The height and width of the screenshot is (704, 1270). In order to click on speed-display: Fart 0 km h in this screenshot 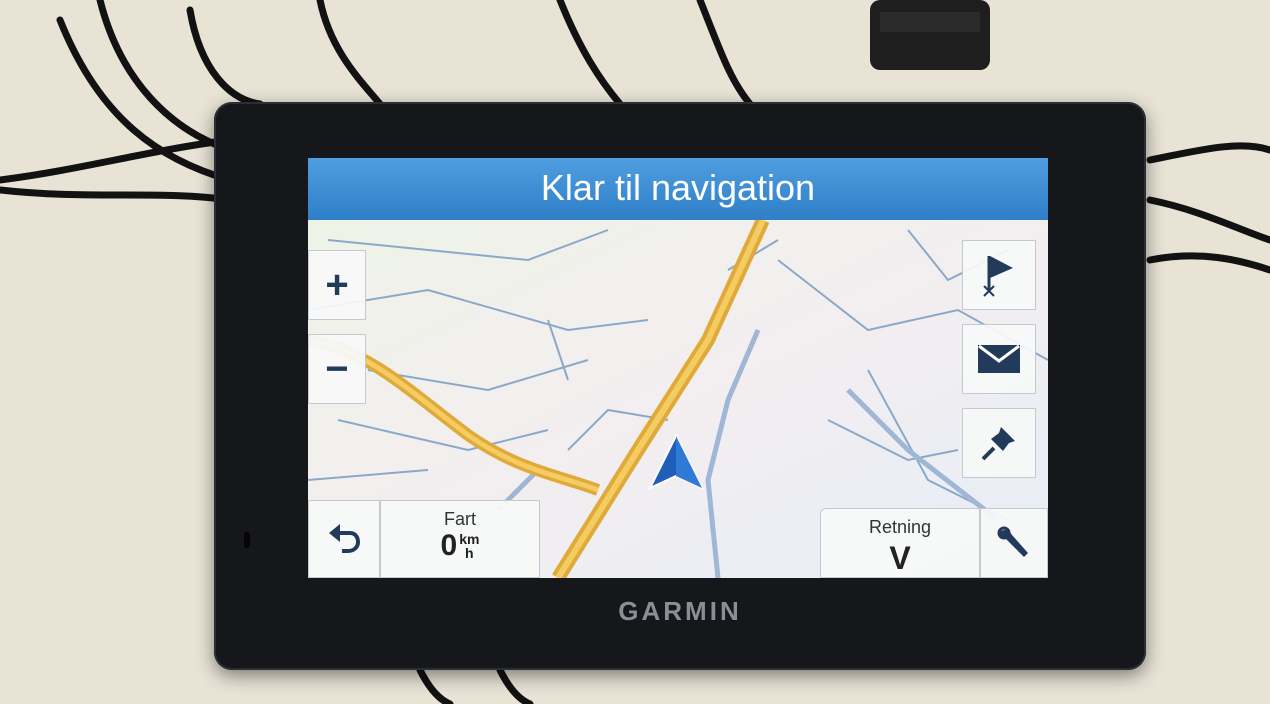, I will do `click(460, 539)`.